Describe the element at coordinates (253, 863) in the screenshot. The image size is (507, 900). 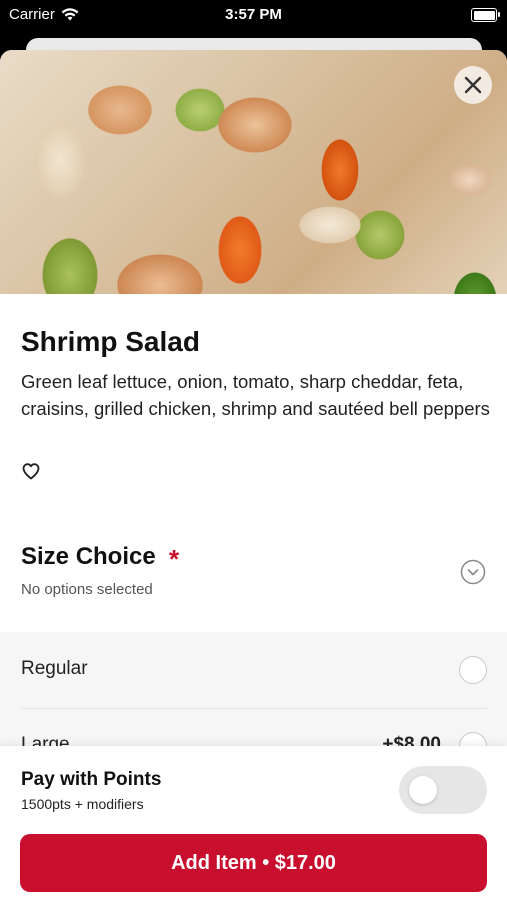
I see `add-item-button: Add Item • $17.00` at that location.